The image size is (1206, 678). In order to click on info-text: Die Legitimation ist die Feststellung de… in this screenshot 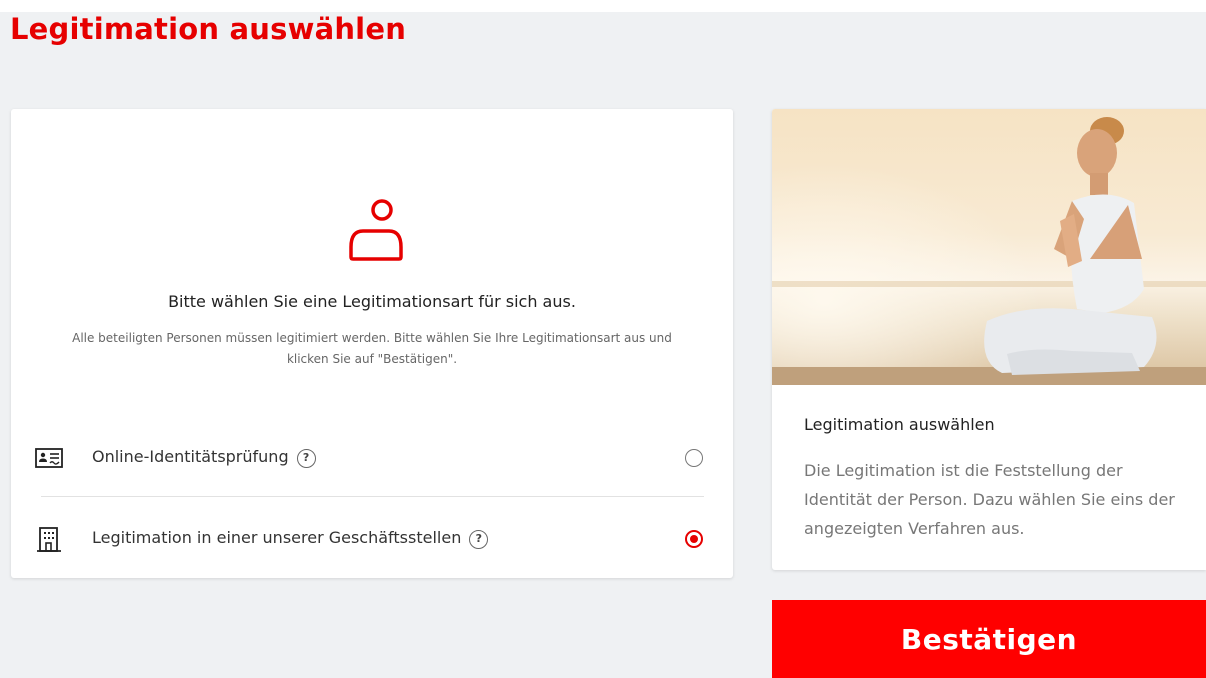, I will do `click(989, 499)`.